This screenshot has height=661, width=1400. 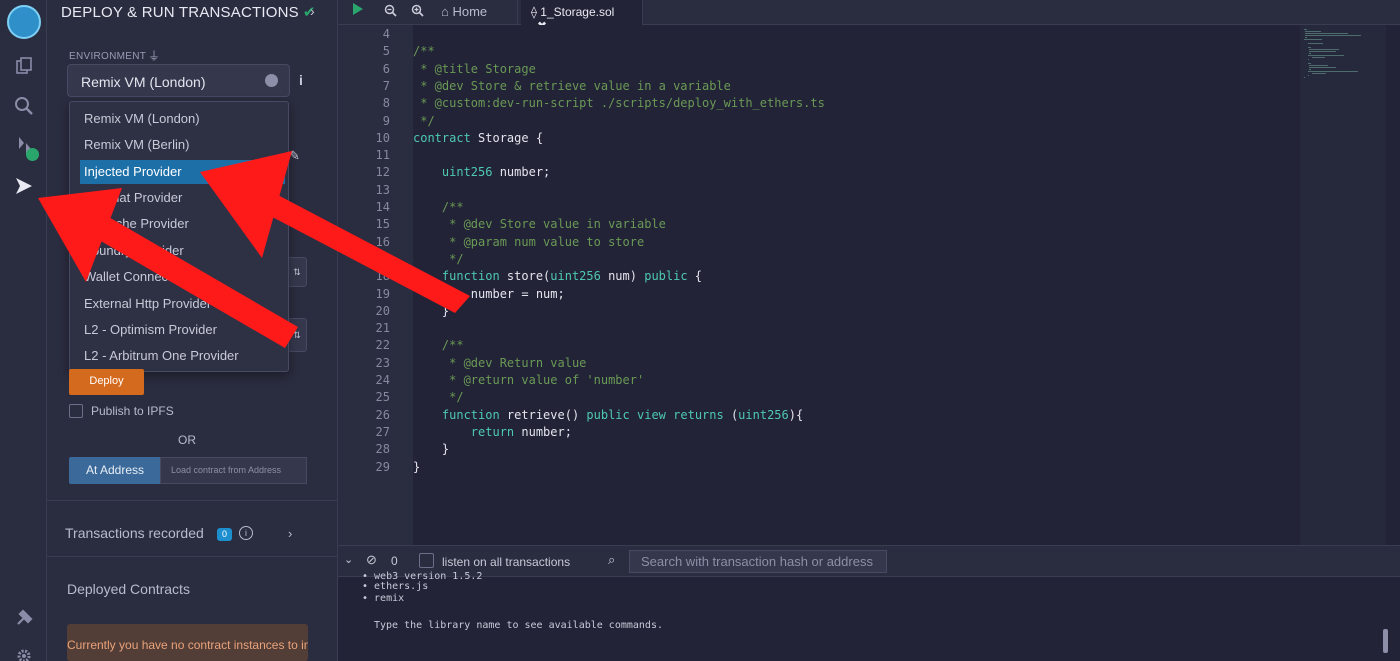 I want to click on red-arrow-icon, so click(x=335, y=232).